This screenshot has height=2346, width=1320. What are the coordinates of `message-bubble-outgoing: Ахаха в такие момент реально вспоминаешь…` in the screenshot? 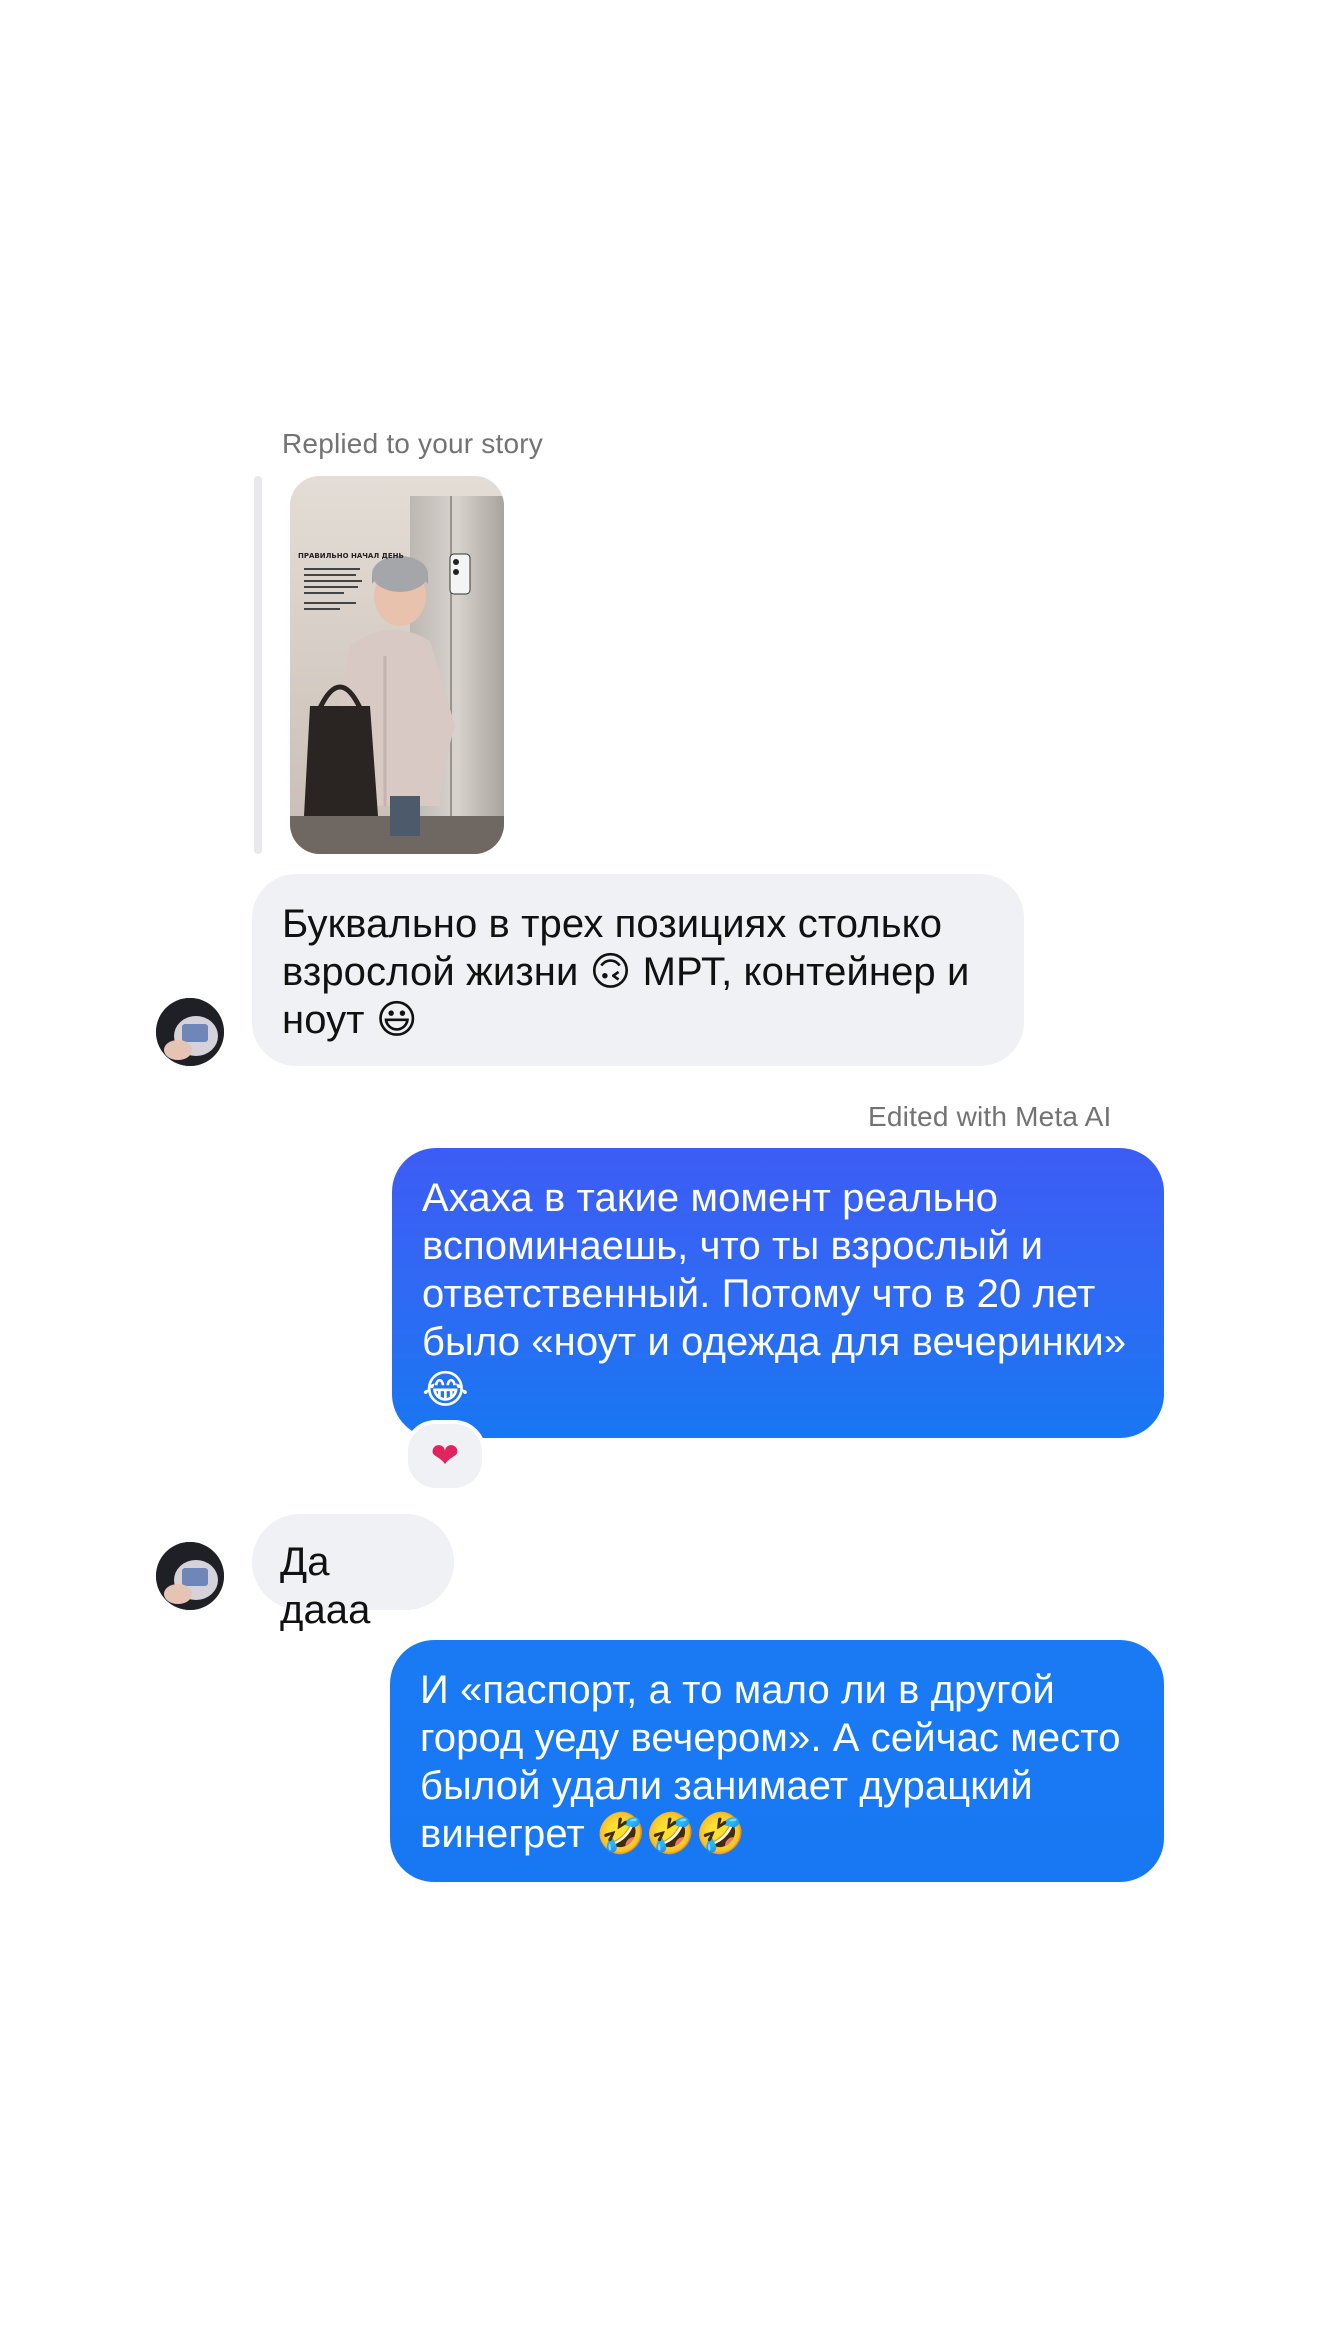 It's located at (778, 1293).